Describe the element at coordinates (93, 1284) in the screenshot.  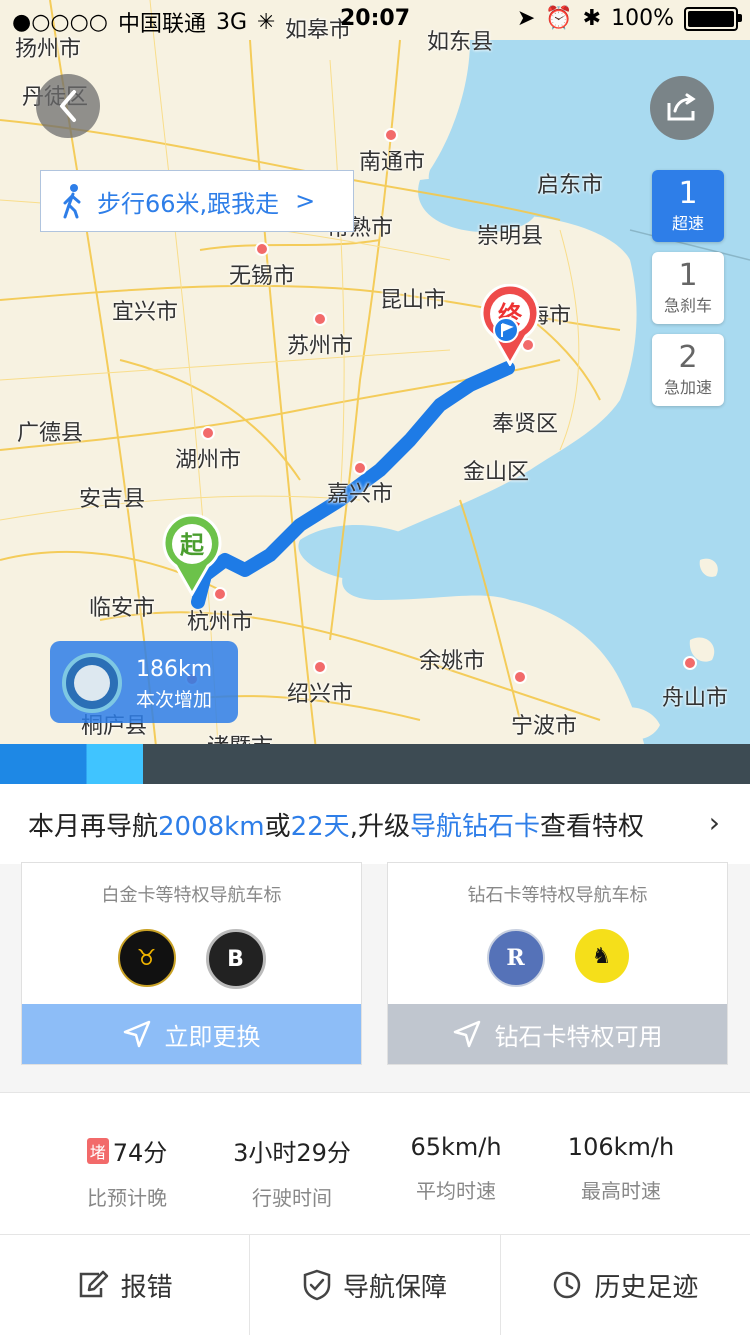
I see `edit-icon` at that location.